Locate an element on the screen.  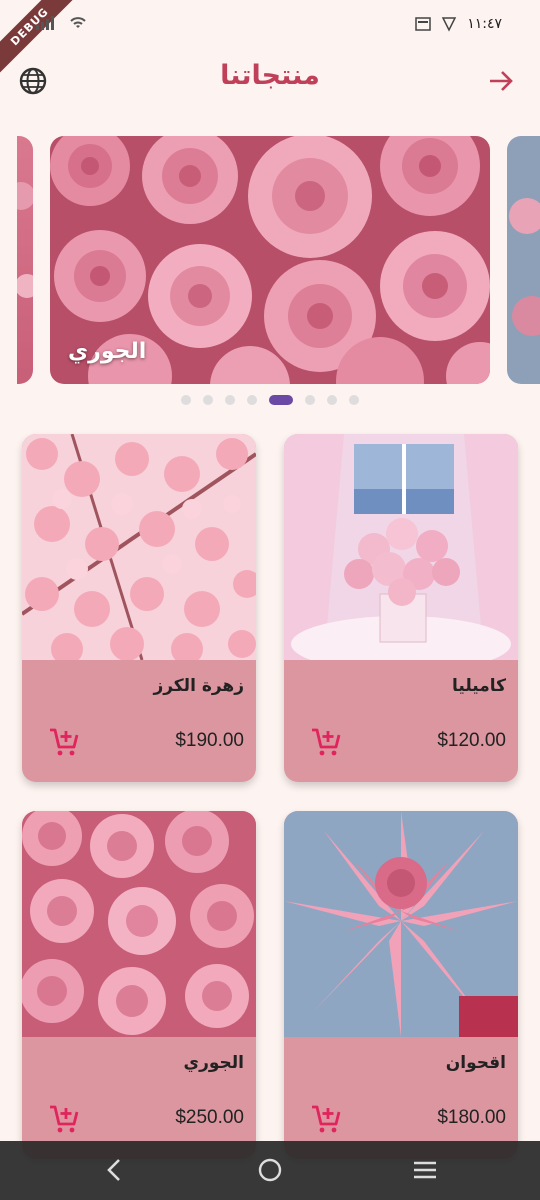
carousel-slide-next is located at coordinates (523, 260).